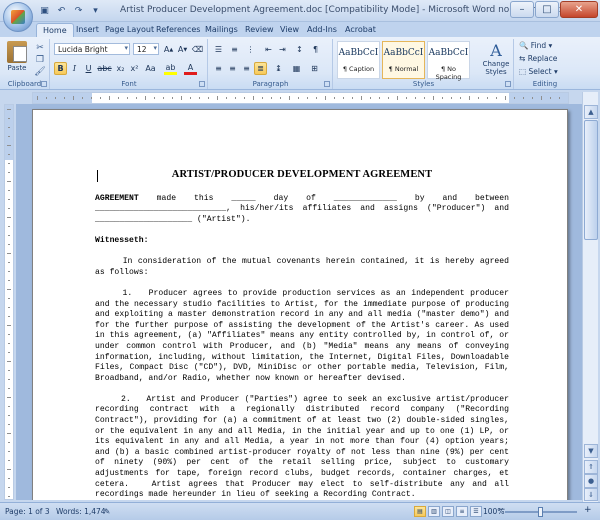  I want to click on proofing-icon: ✎, so click(107, 511).